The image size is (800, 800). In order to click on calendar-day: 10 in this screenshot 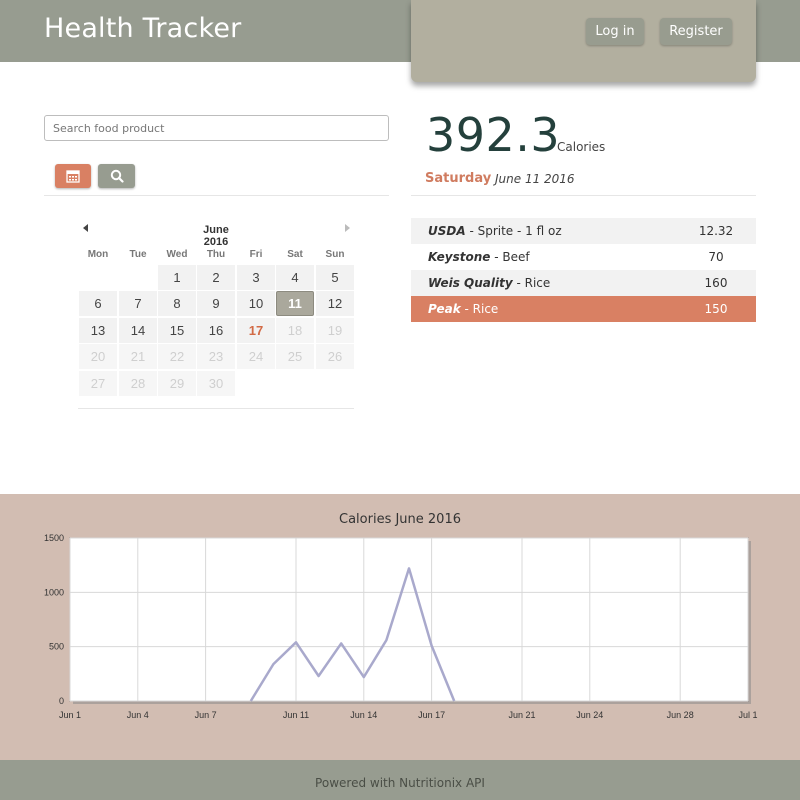, I will do `click(256, 303)`.